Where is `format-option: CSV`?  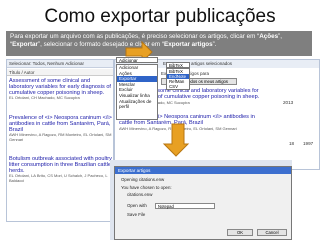 format-option: CSV is located at coordinates (178, 86).